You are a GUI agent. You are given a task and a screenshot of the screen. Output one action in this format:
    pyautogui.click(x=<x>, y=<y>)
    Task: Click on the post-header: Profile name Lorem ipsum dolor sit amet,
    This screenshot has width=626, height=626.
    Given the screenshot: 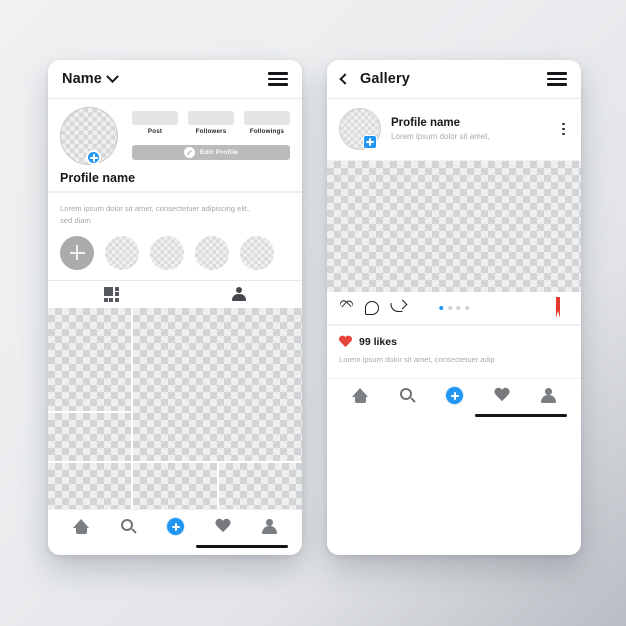 What is the action you would take?
    pyautogui.click(x=454, y=130)
    